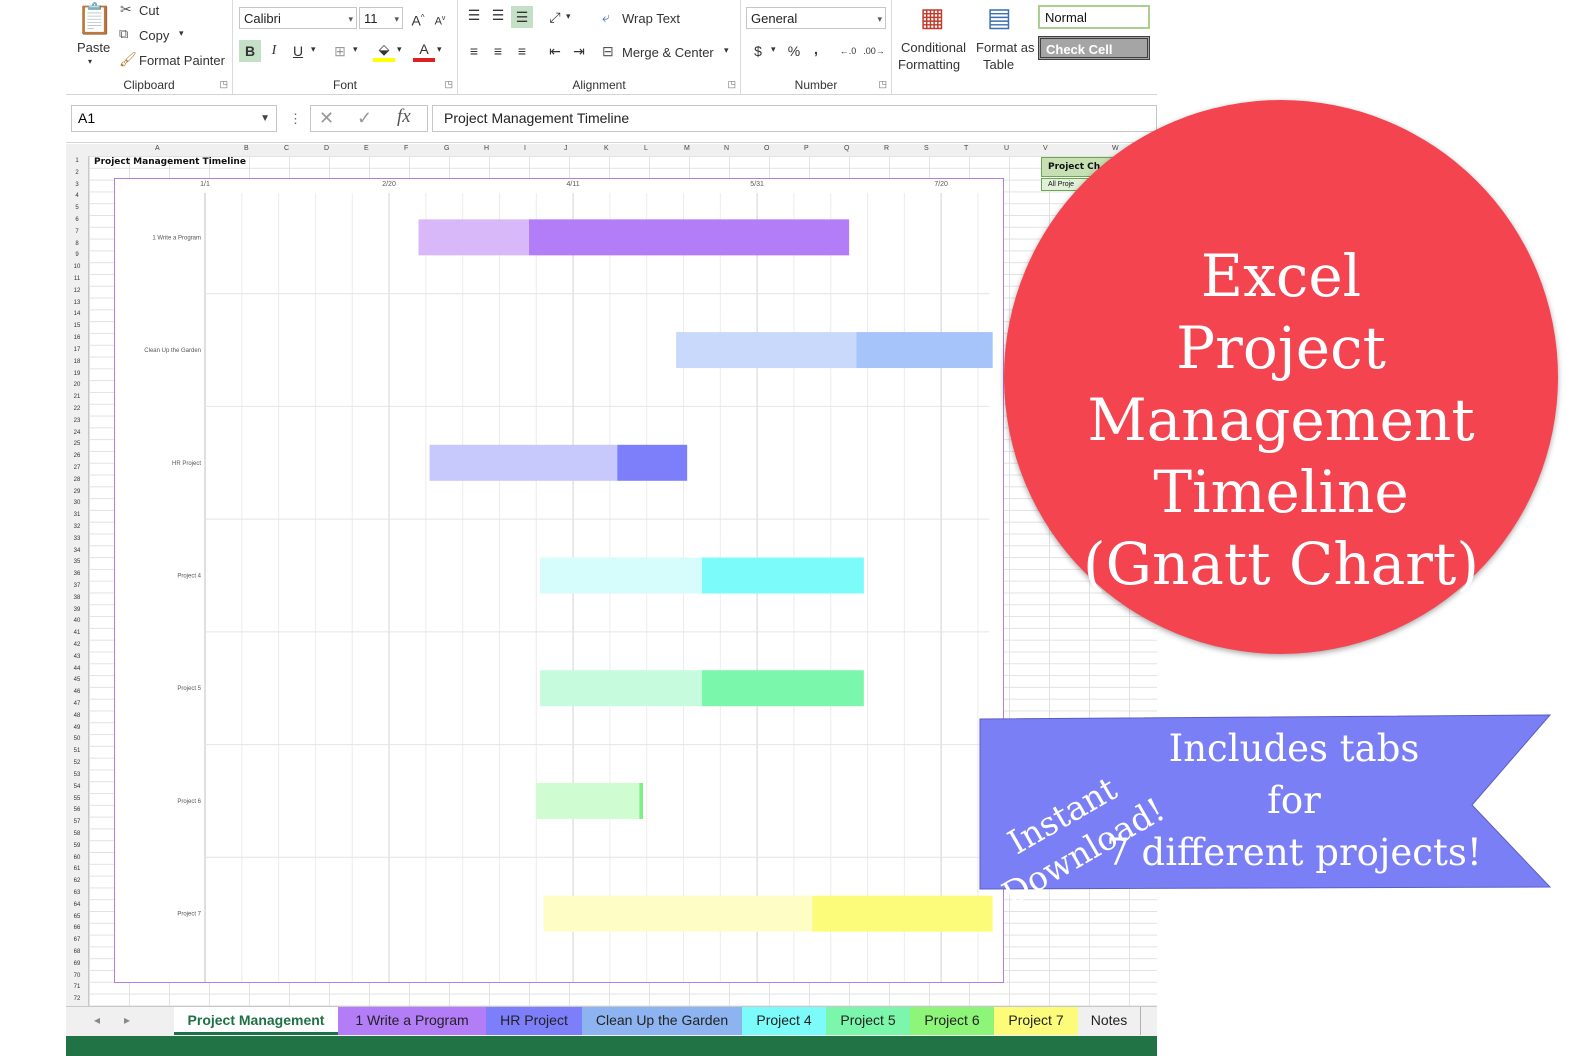 Image resolution: width=1588 pixels, height=1056 pixels. Describe the element at coordinates (384, 51) in the screenshot. I see `fill-color-icon: ⬙` at that location.